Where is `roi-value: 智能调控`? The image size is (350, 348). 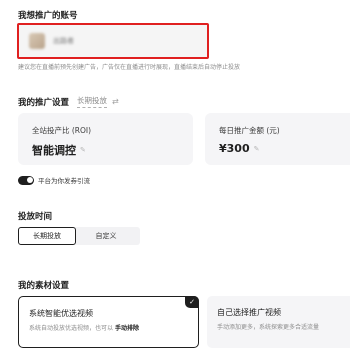
roi-value: 智能调控 is located at coordinates (54, 150).